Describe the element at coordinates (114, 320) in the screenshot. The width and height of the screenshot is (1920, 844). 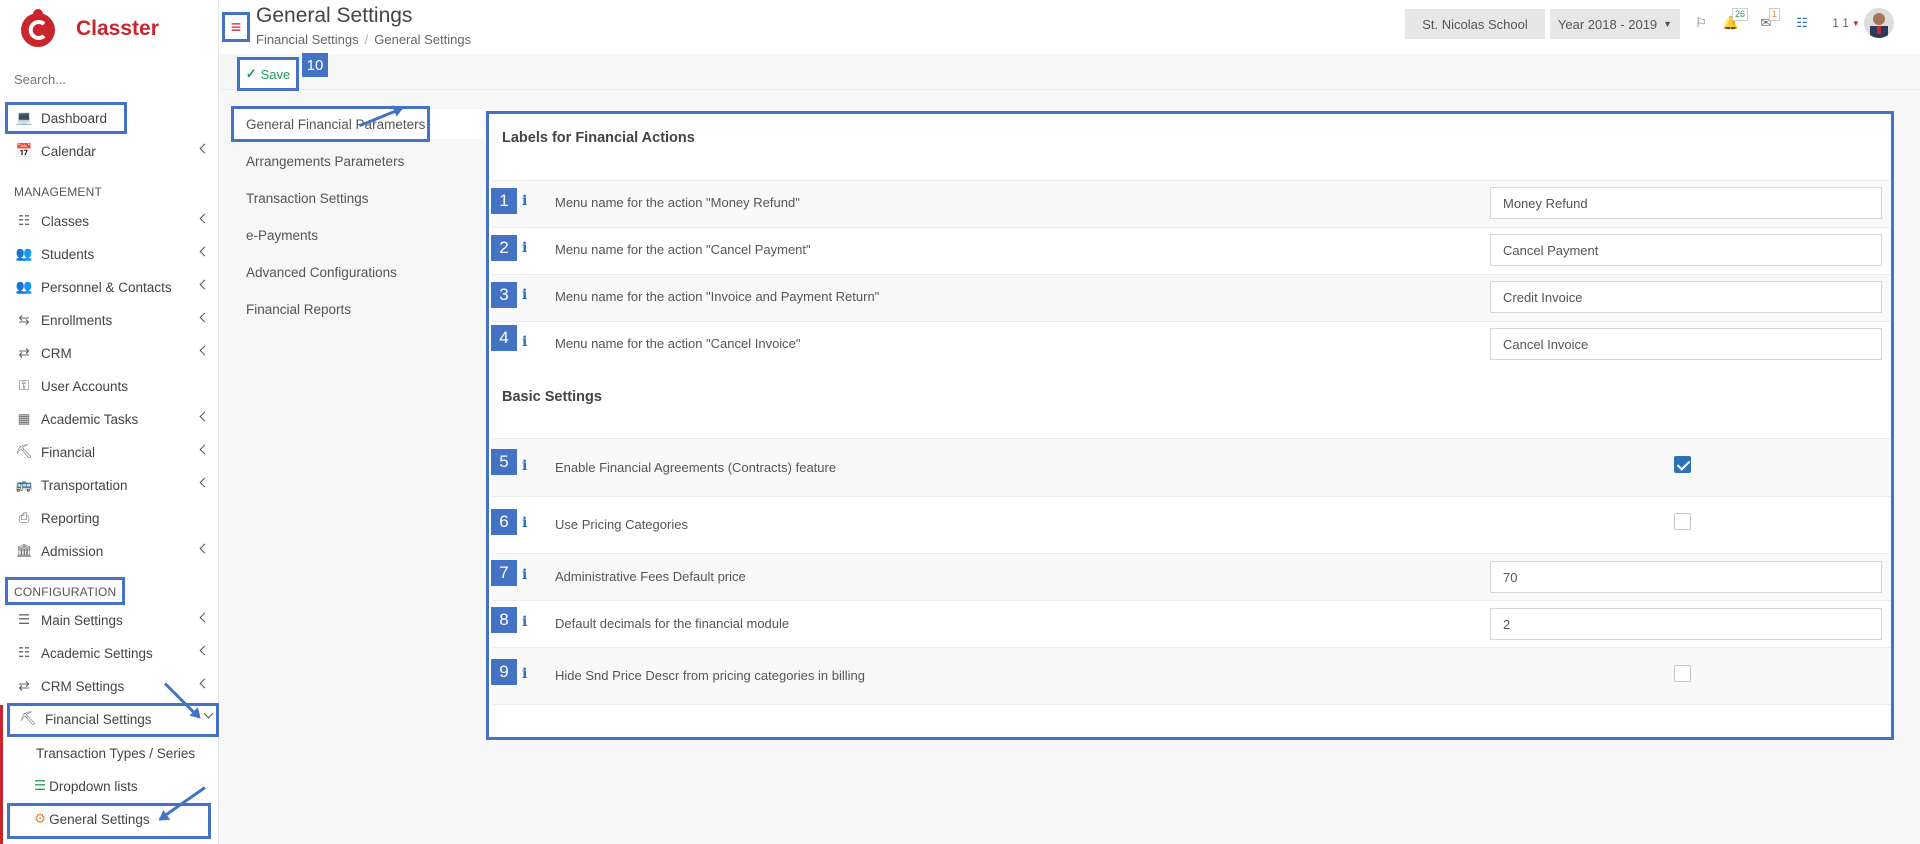
I see `sidebar-item-enrollments: ⇆ Enrollments` at that location.